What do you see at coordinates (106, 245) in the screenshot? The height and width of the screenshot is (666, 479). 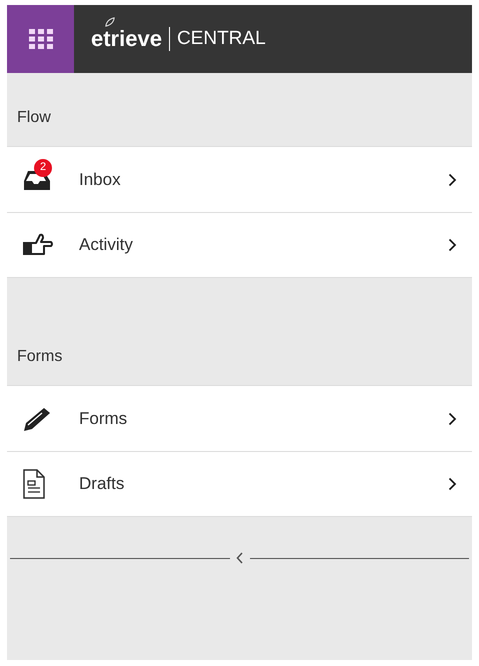 I see `nav-item-label: Activity` at bounding box center [106, 245].